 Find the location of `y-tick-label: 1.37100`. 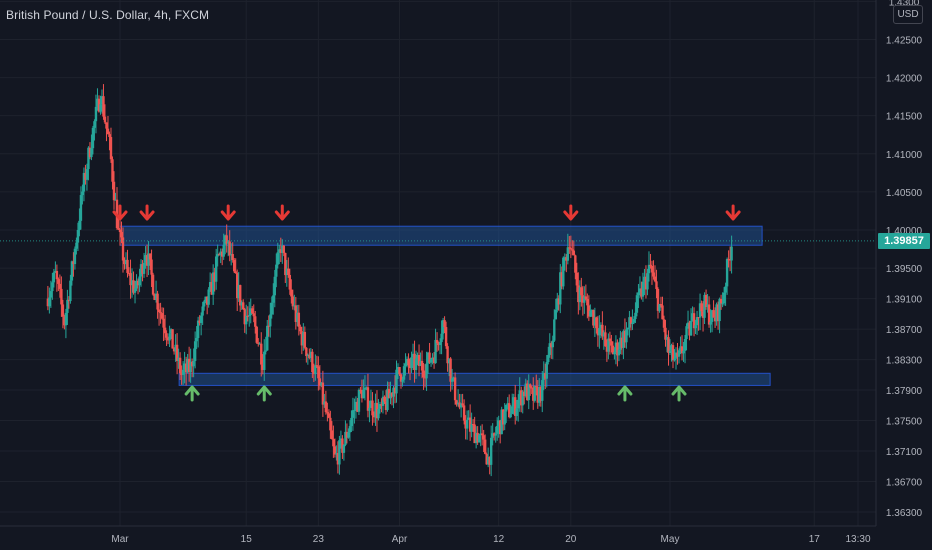

y-tick-label: 1.37100 is located at coordinates (904, 452).